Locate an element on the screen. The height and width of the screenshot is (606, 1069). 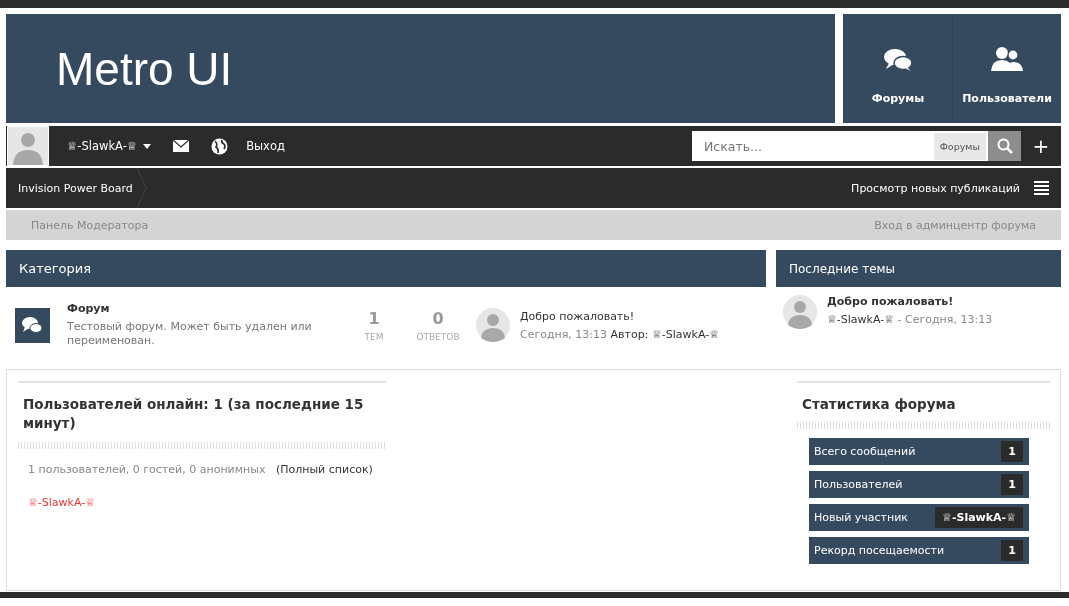
breadcrumb-link: Invision Power Board is located at coordinates (71, 188).